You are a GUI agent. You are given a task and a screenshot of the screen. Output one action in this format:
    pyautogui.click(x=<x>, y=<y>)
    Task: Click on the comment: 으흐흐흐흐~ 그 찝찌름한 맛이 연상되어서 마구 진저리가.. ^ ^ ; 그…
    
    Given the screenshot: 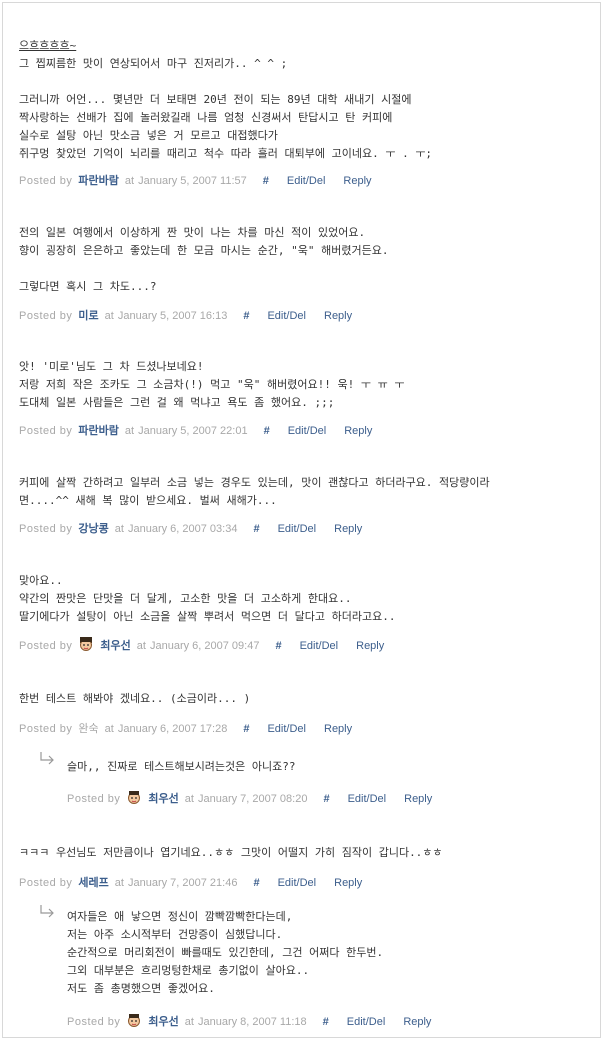 What is the action you would take?
    pyautogui.click(x=304, y=113)
    